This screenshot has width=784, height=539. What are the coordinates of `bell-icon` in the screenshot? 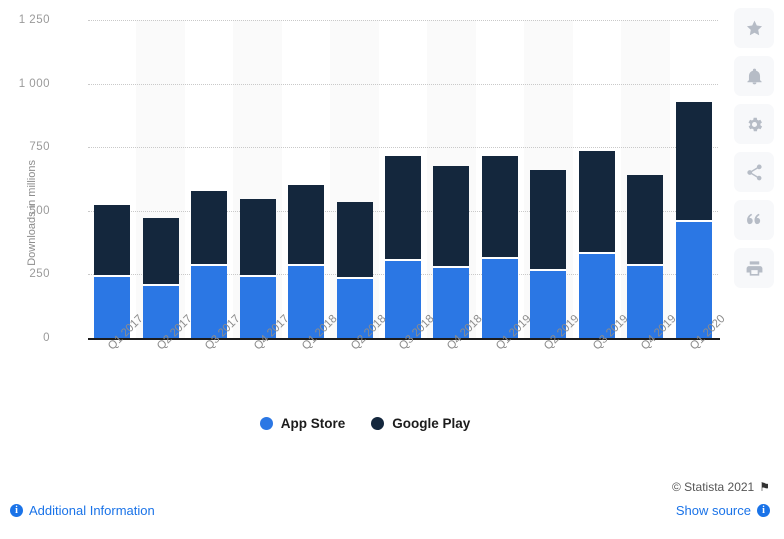 It's located at (754, 76).